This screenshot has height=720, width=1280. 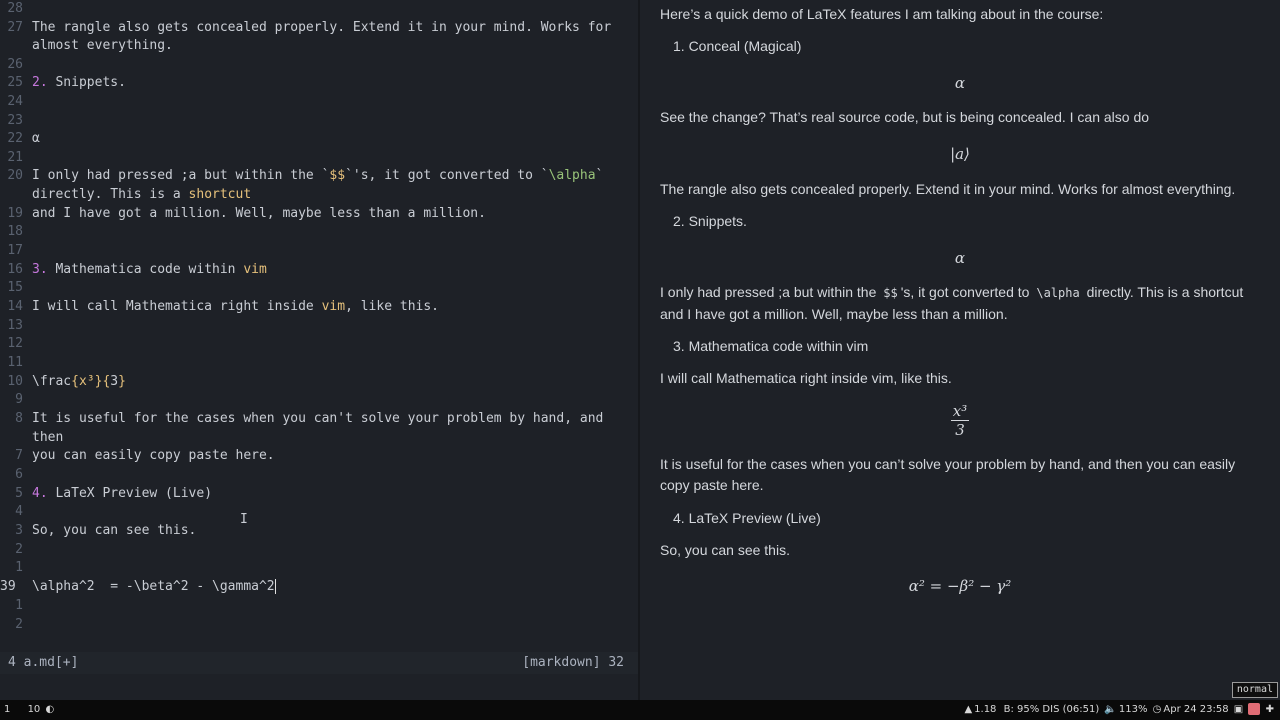 I want to click on line-text: you can easily copy paste here., so click(x=153, y=456).